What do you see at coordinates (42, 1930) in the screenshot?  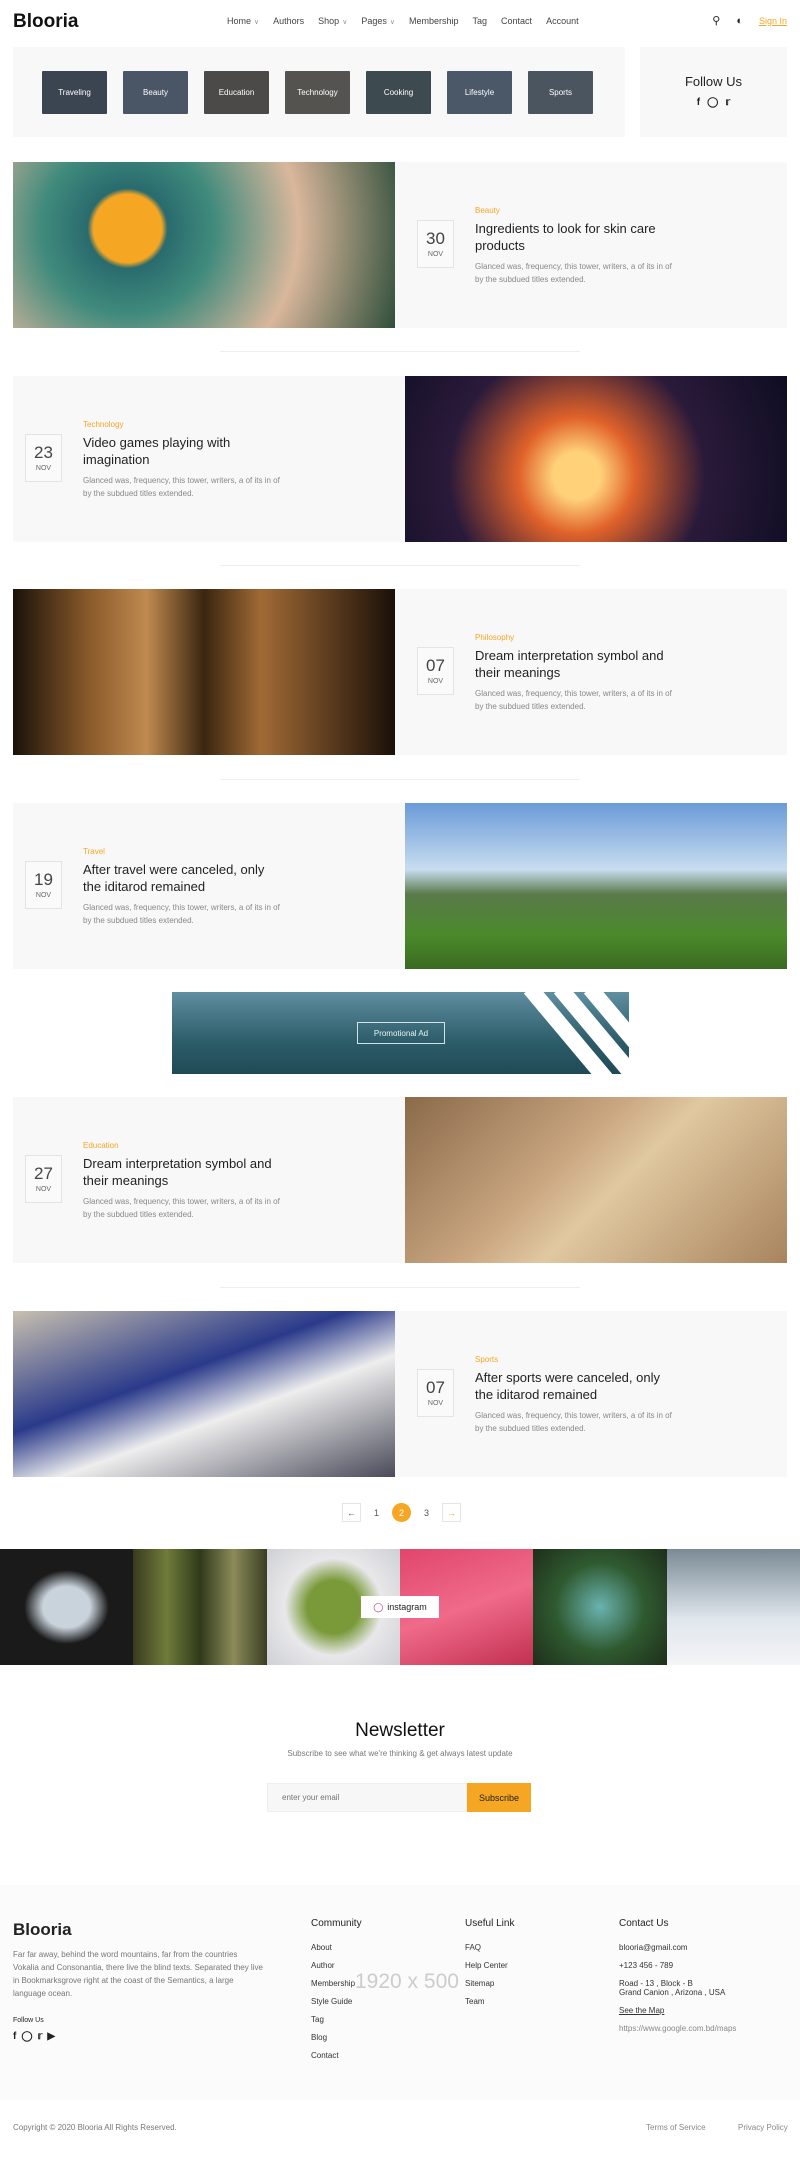 I see `footer-logo: Blooria` at bounding box center [42, 1930].